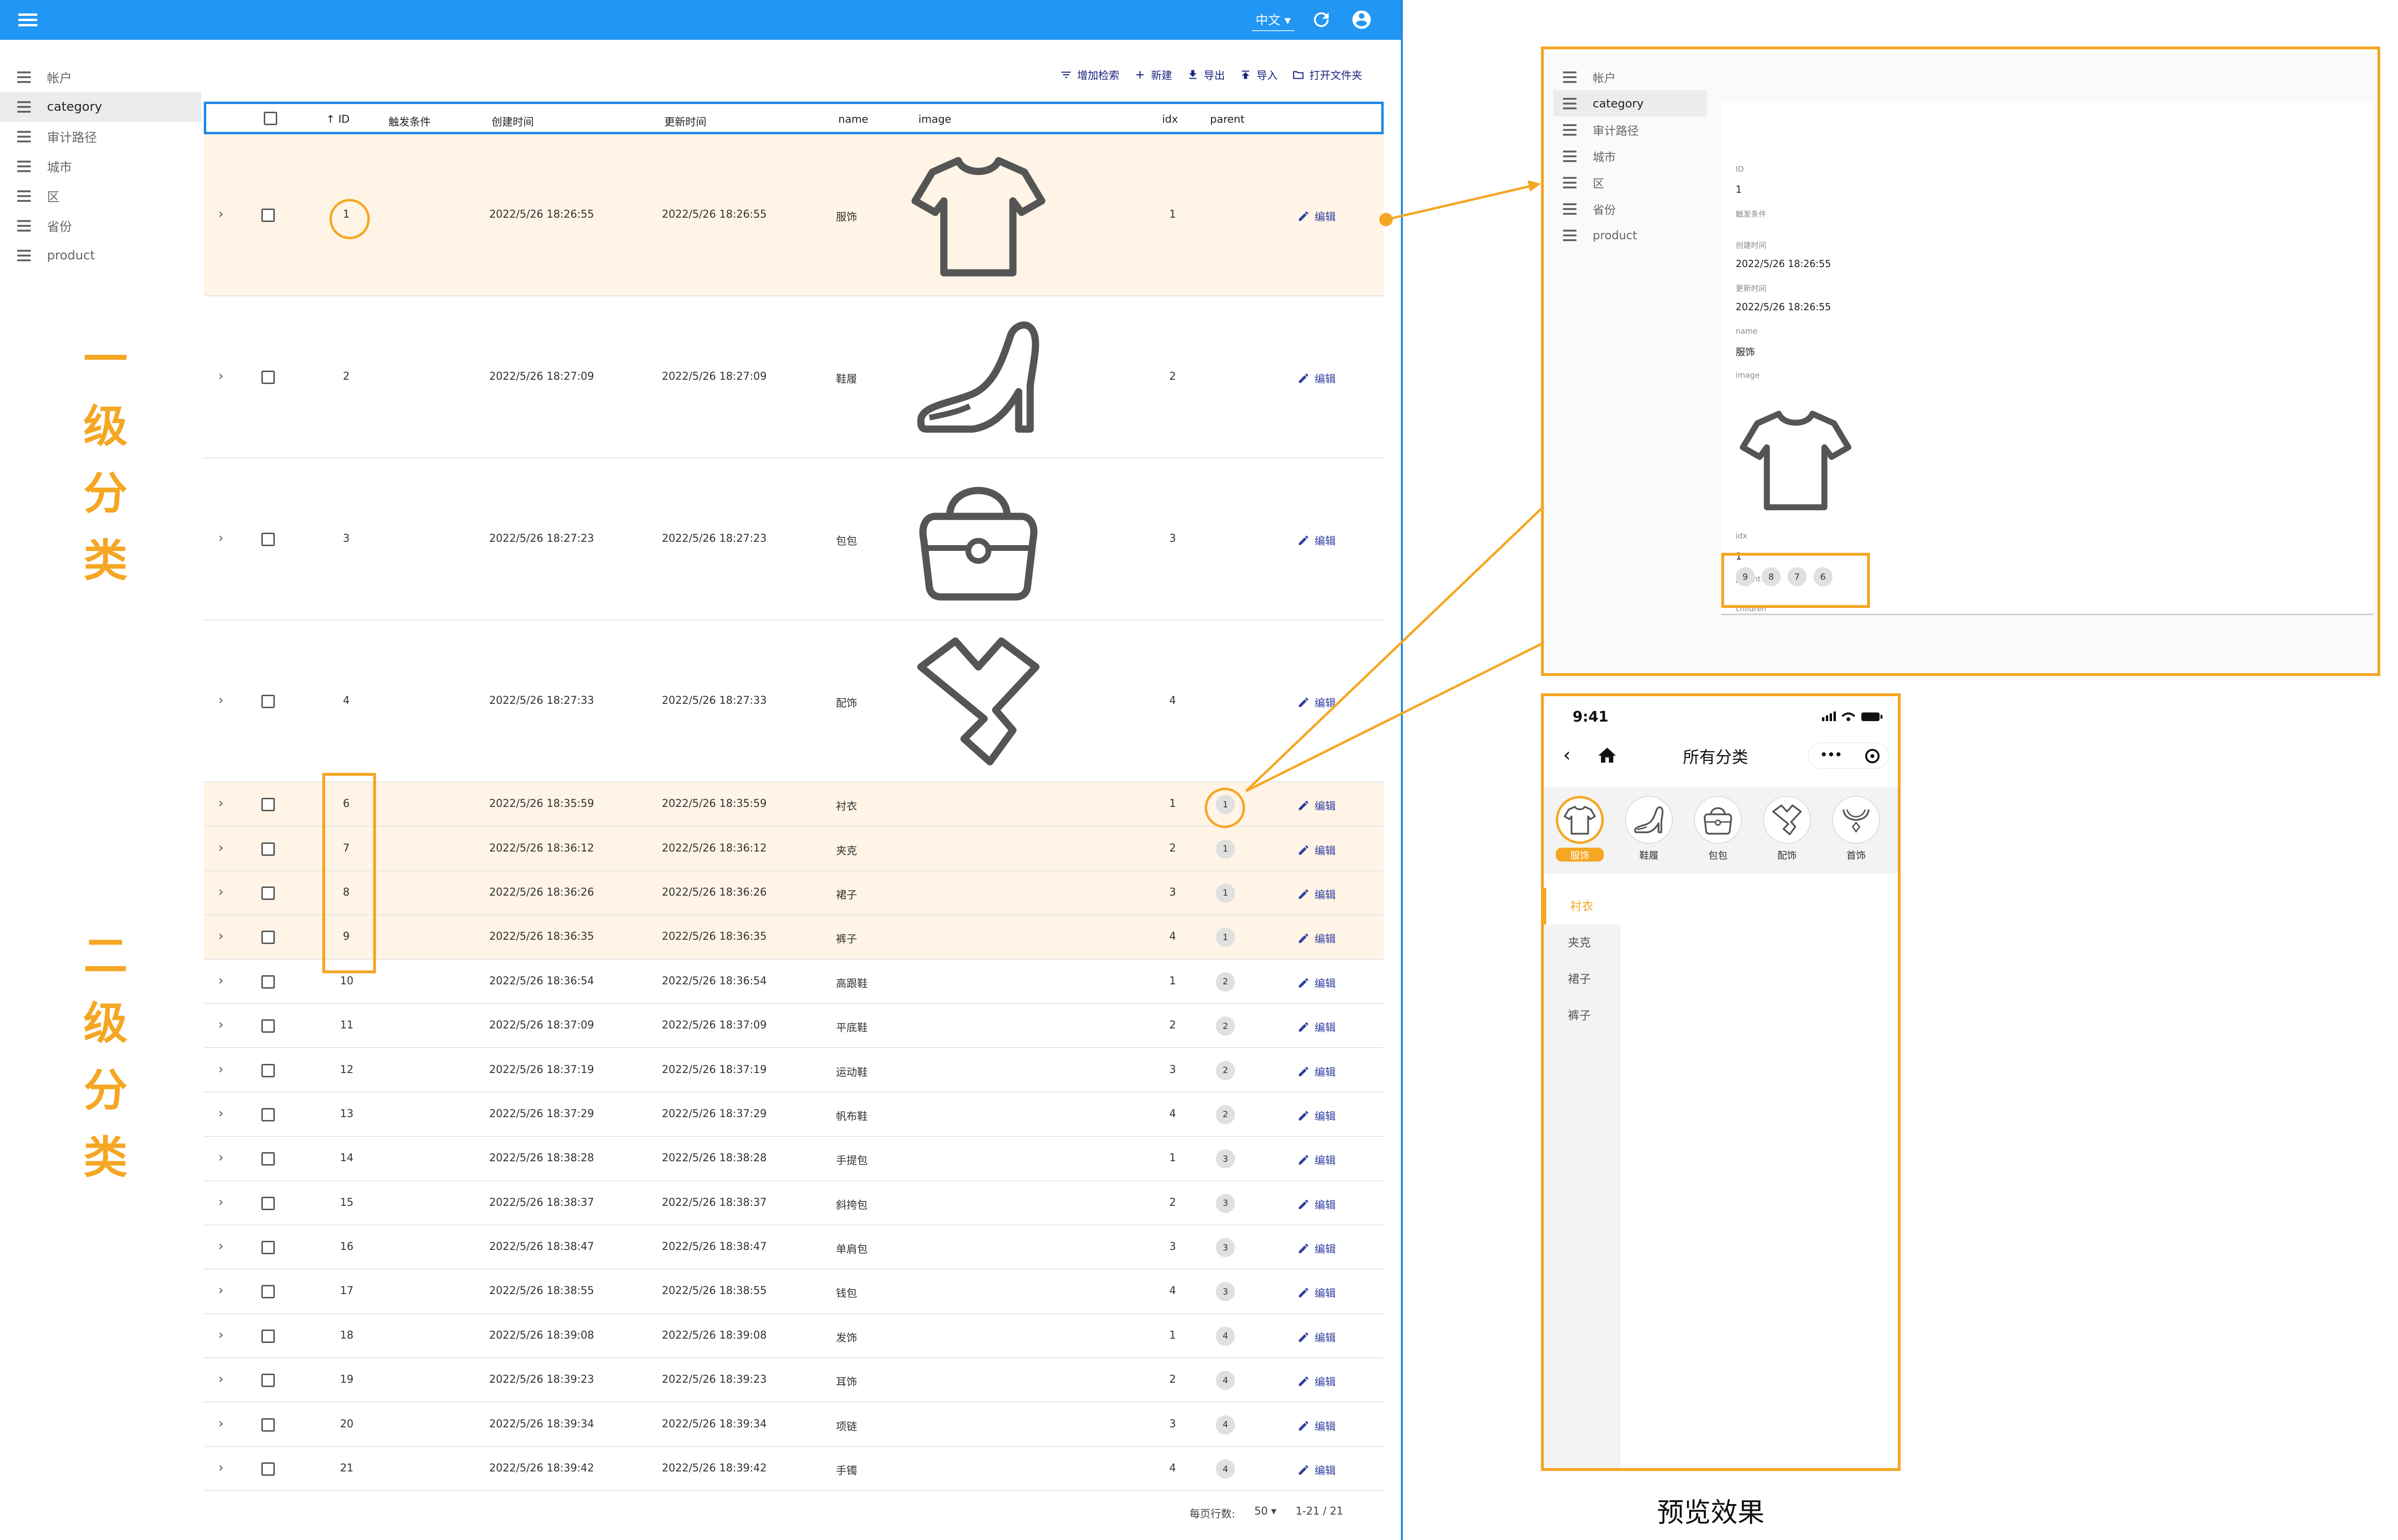 This screenshot has height=1540, width=2398. What do you see at coordinates (1583, 1178) in the screenshot?
I see `subcategory-list: 衬衣 夹克 裙子 裤子` at bounding box center [1583, 1178].